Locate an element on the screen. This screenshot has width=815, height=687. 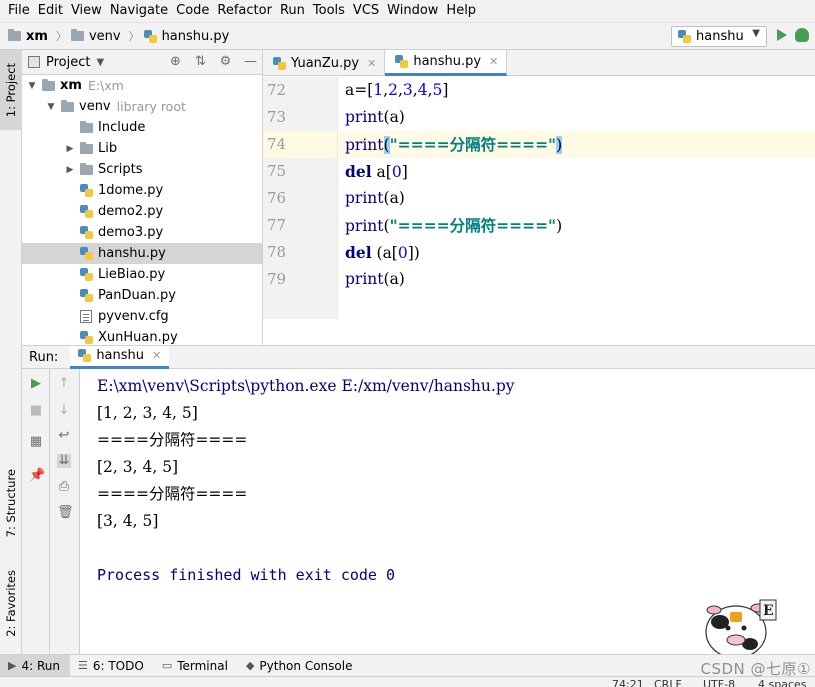
menu-tools: Tools is located at coordinates (329, 11).